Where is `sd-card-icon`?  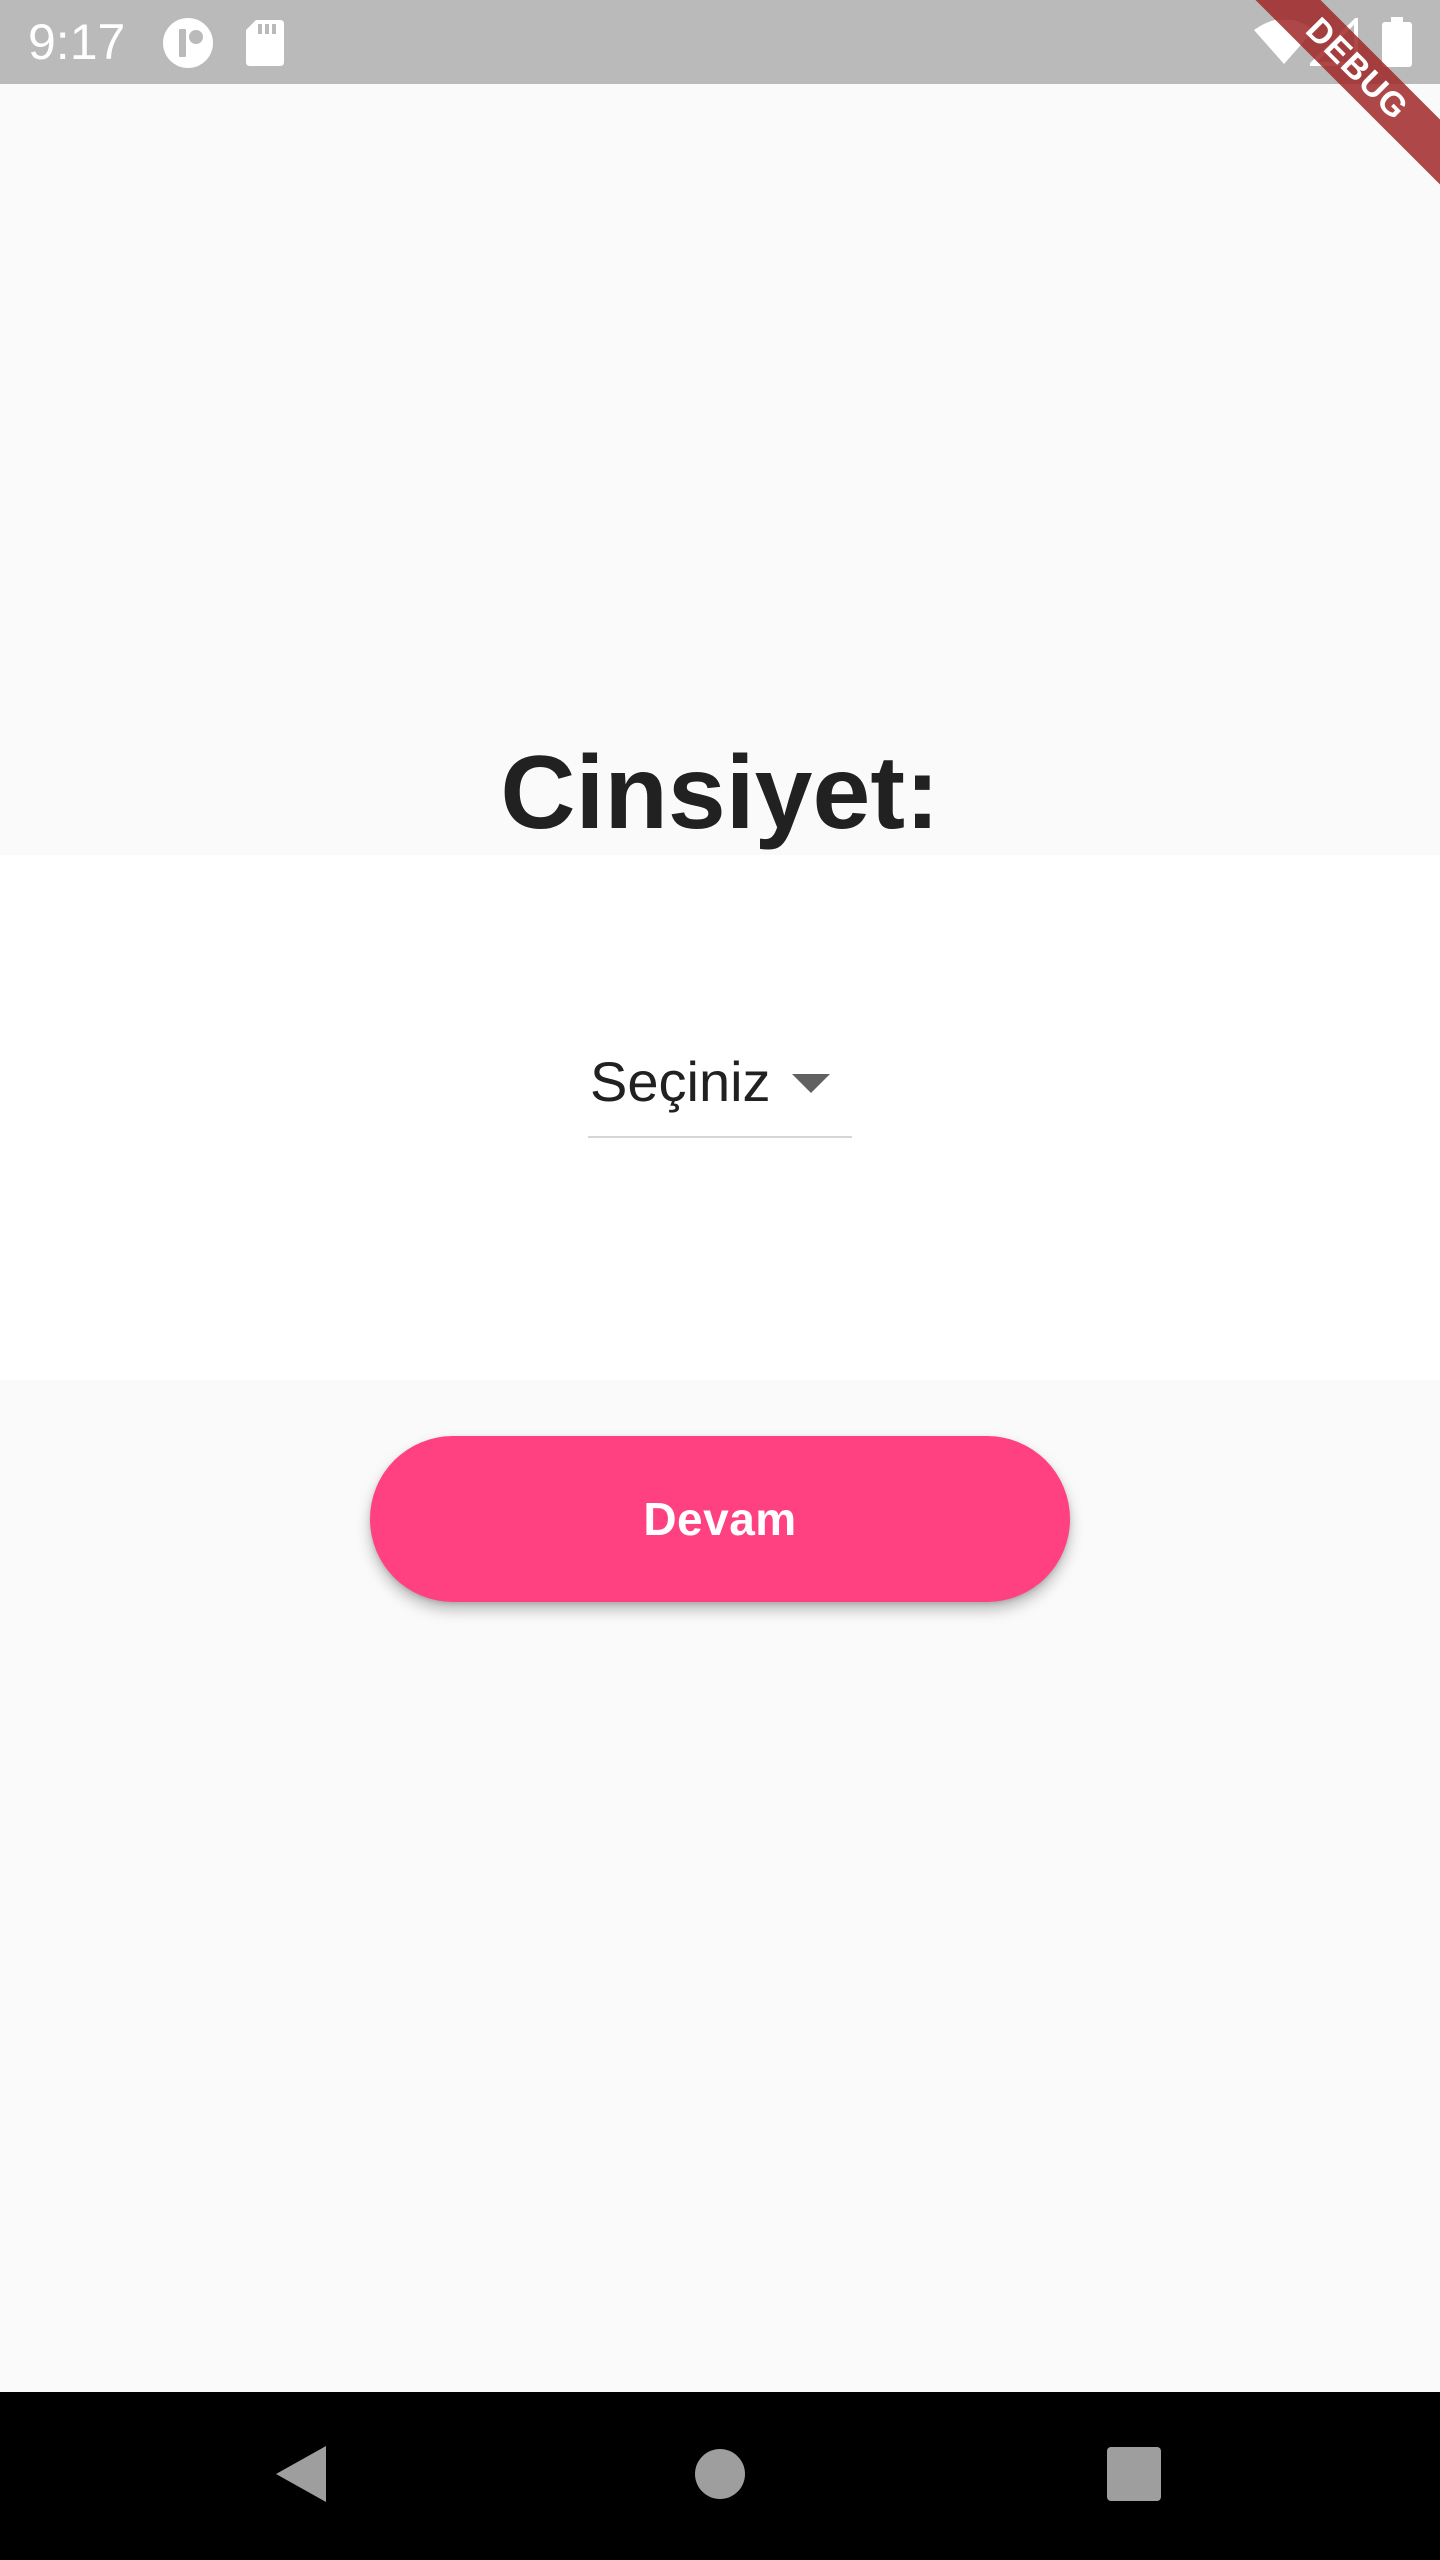
sd-card-icon is located at coordinates (265, 43).